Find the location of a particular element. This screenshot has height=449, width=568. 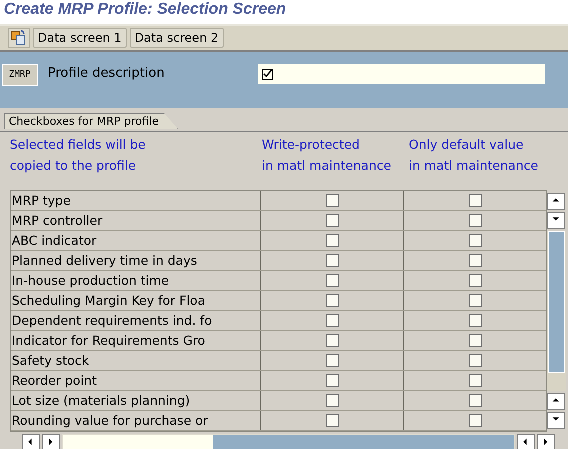

row-label: Safety stock is located at coordinates (136, 360).